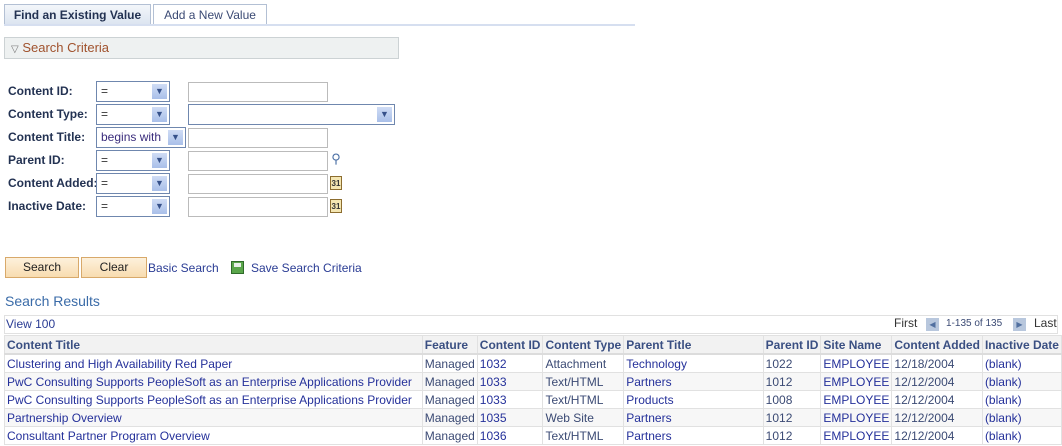  What do you see at coordinates (258, 207) in the screenshot?
I see `inactive-date-input` at bounding box center [258, 207].